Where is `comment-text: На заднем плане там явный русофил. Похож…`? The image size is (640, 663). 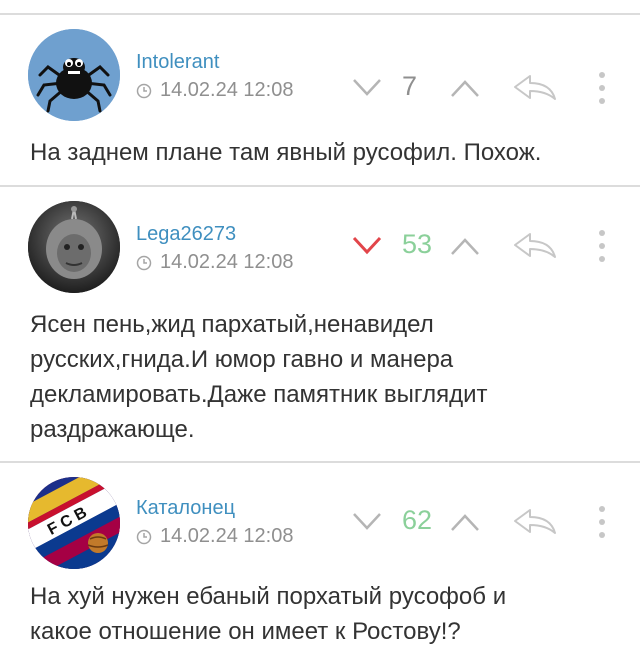
comment-text: На заднем плане там явный русофил. Похож… is located at coordinates (286, 152).